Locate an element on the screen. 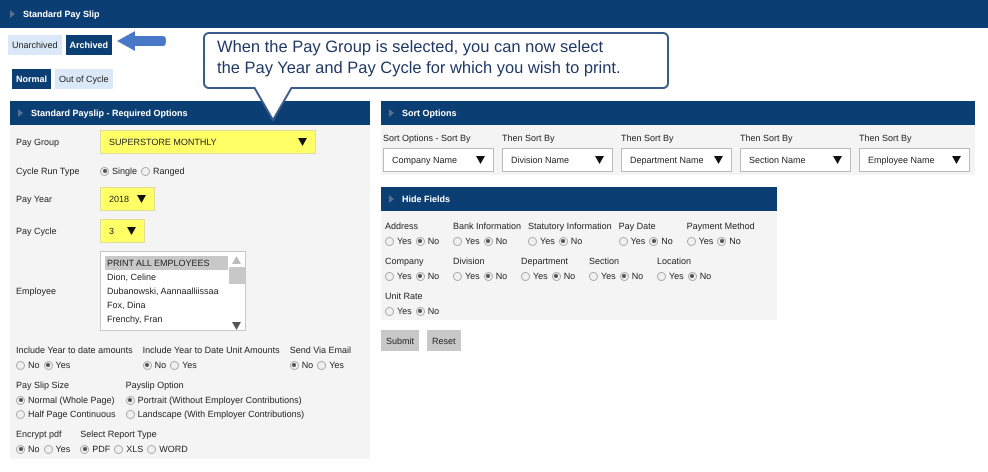  pay-group-dropdown: SUPERSTORE MONTHLY is located at coordinates (208, 142).